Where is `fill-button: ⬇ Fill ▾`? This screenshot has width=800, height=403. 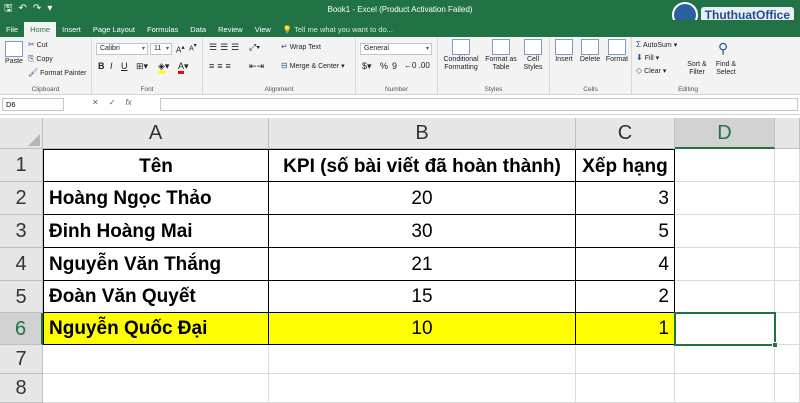
fill-button: ⬇ Fill ▾ is located at coordinates (647, 57).